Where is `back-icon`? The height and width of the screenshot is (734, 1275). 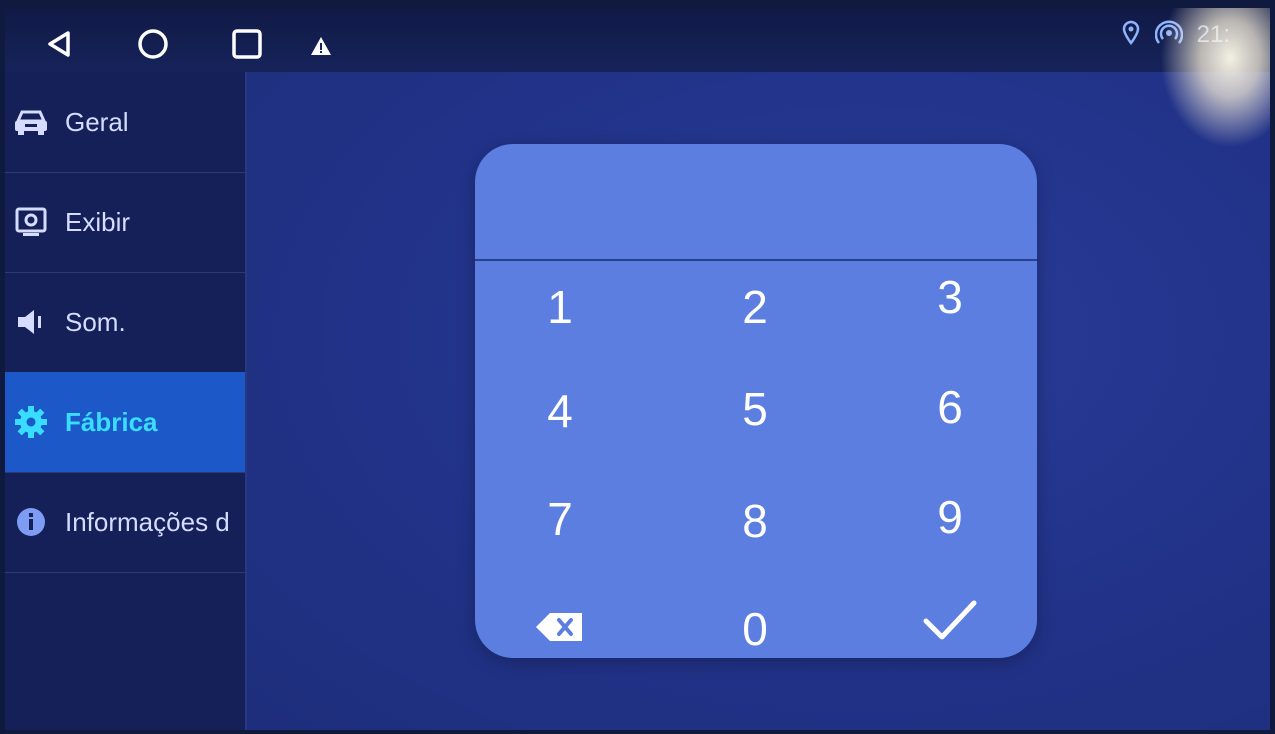
back-icon is located at coordinates (59, 44).